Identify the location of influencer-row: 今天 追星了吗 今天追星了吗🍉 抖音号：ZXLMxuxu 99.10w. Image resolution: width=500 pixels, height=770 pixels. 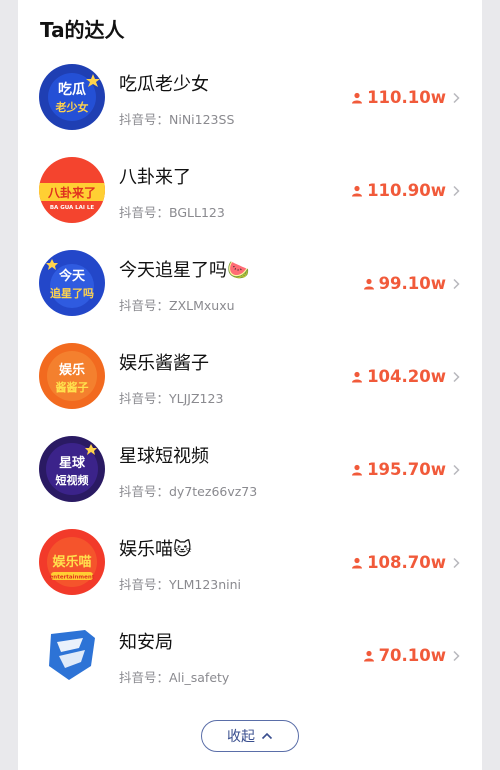
(250, 296).